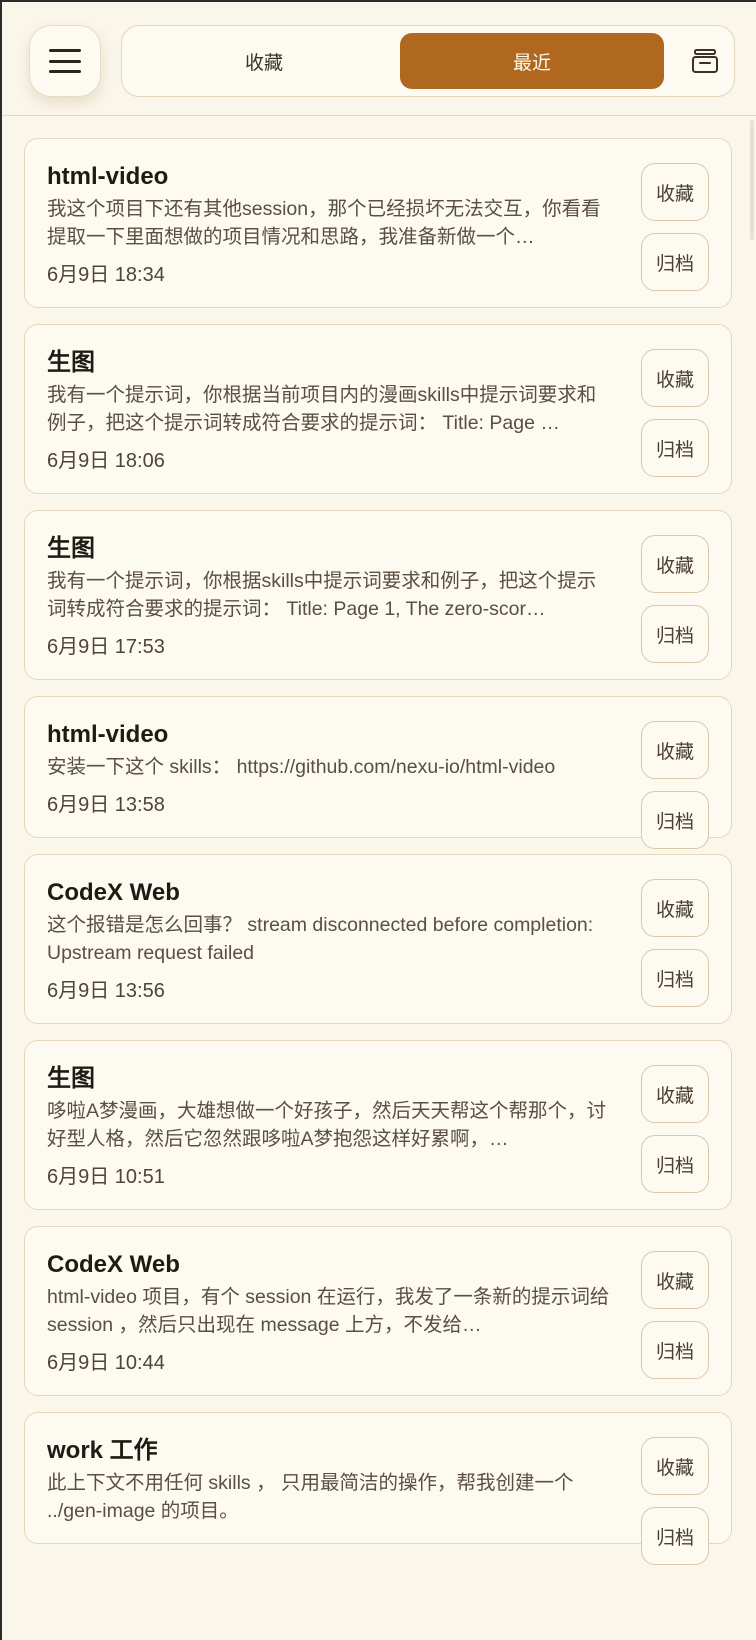  I want to click on hamburger-menu-icon, so click(65, 61).